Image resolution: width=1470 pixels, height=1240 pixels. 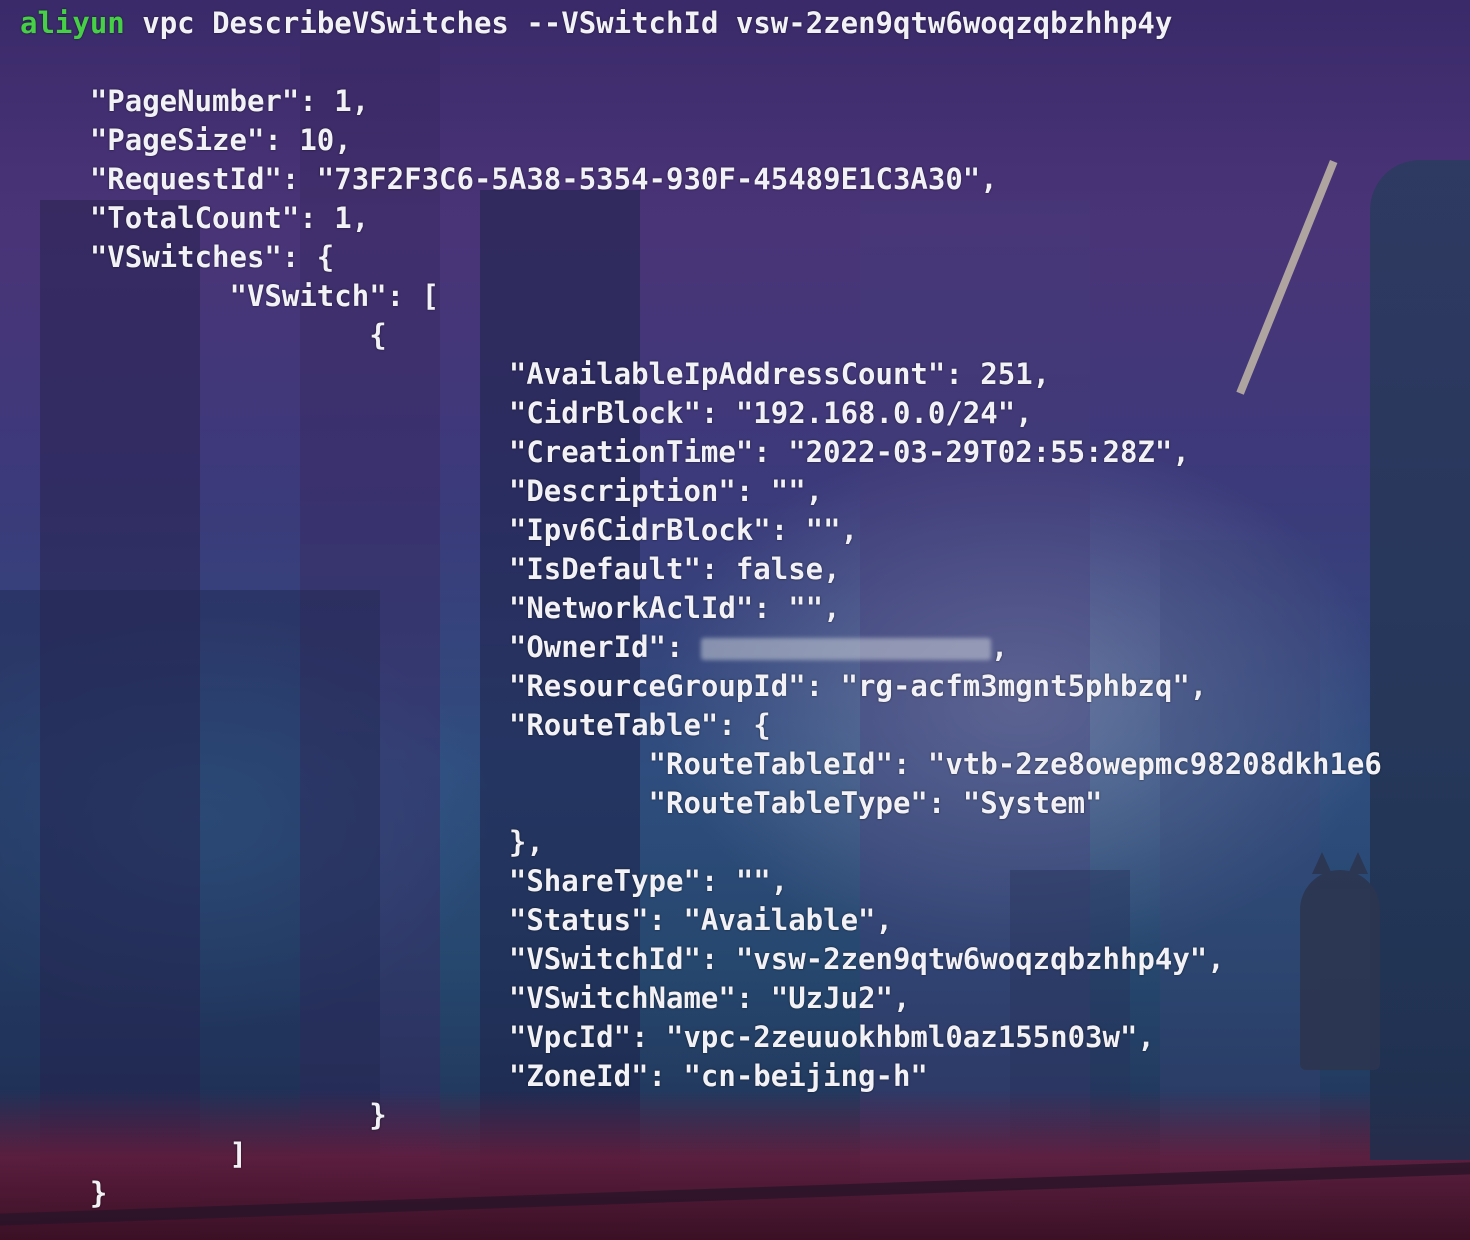 I want to click on output-line: "Ipv6CidrBlock": "",, so click(x=439, y=530).